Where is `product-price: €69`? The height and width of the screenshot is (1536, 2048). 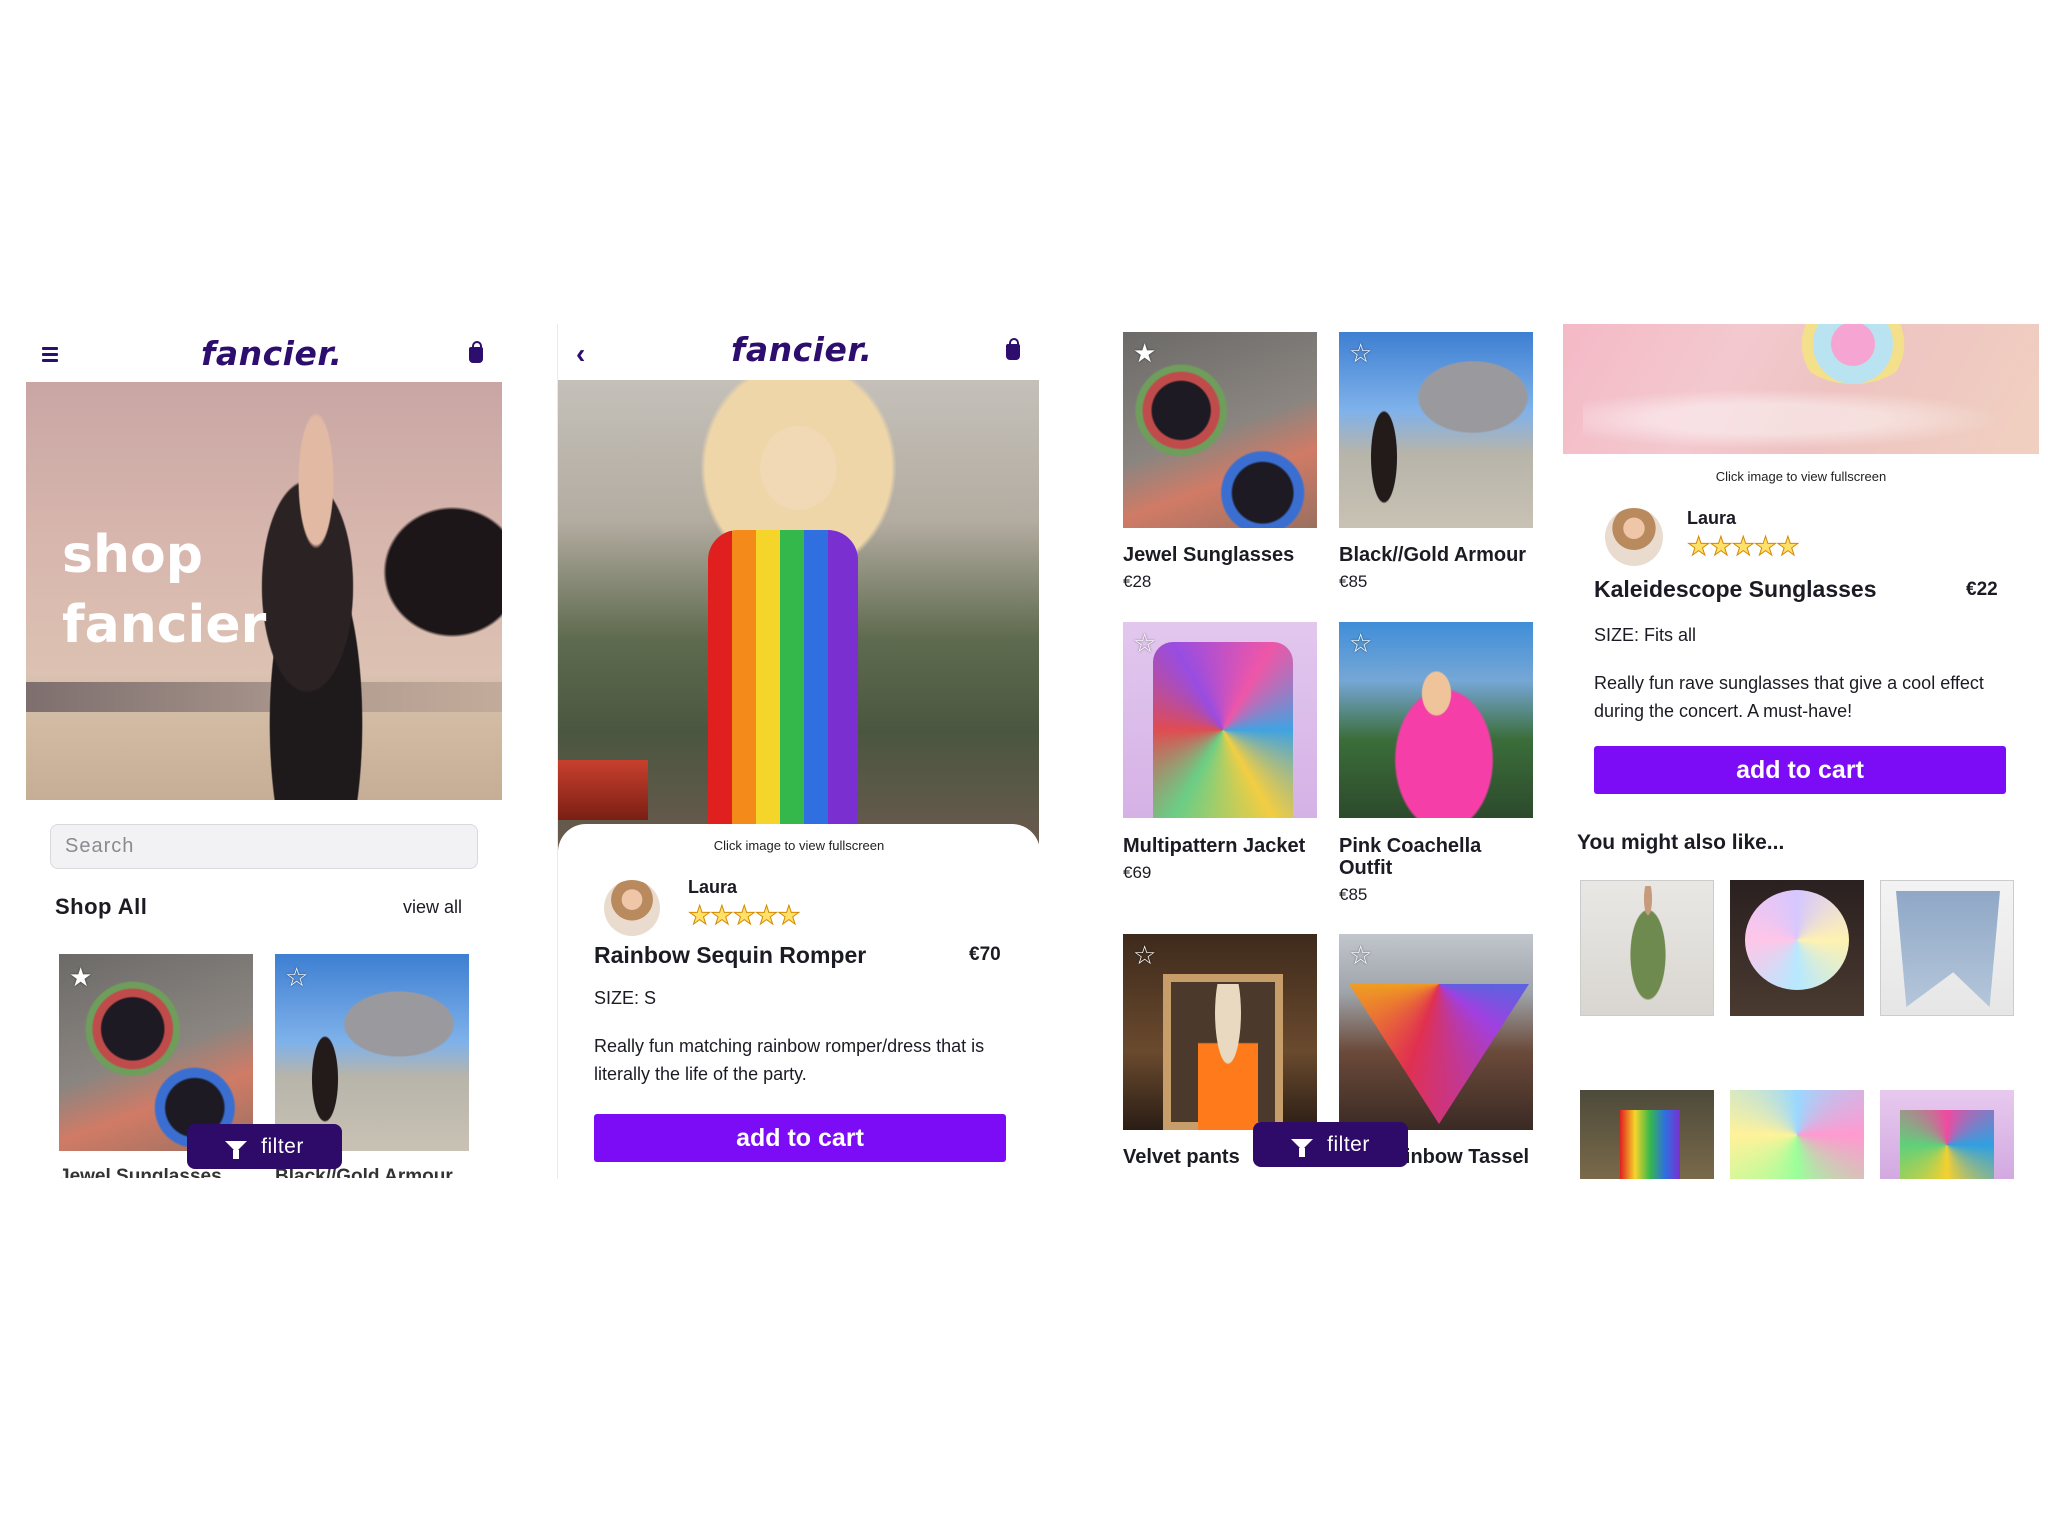 product-price: €69 is located at coordinates (1137, 872).